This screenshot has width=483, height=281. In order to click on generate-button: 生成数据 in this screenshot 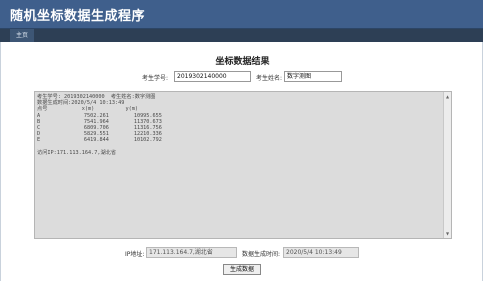, I will do `click(242, 269)`.